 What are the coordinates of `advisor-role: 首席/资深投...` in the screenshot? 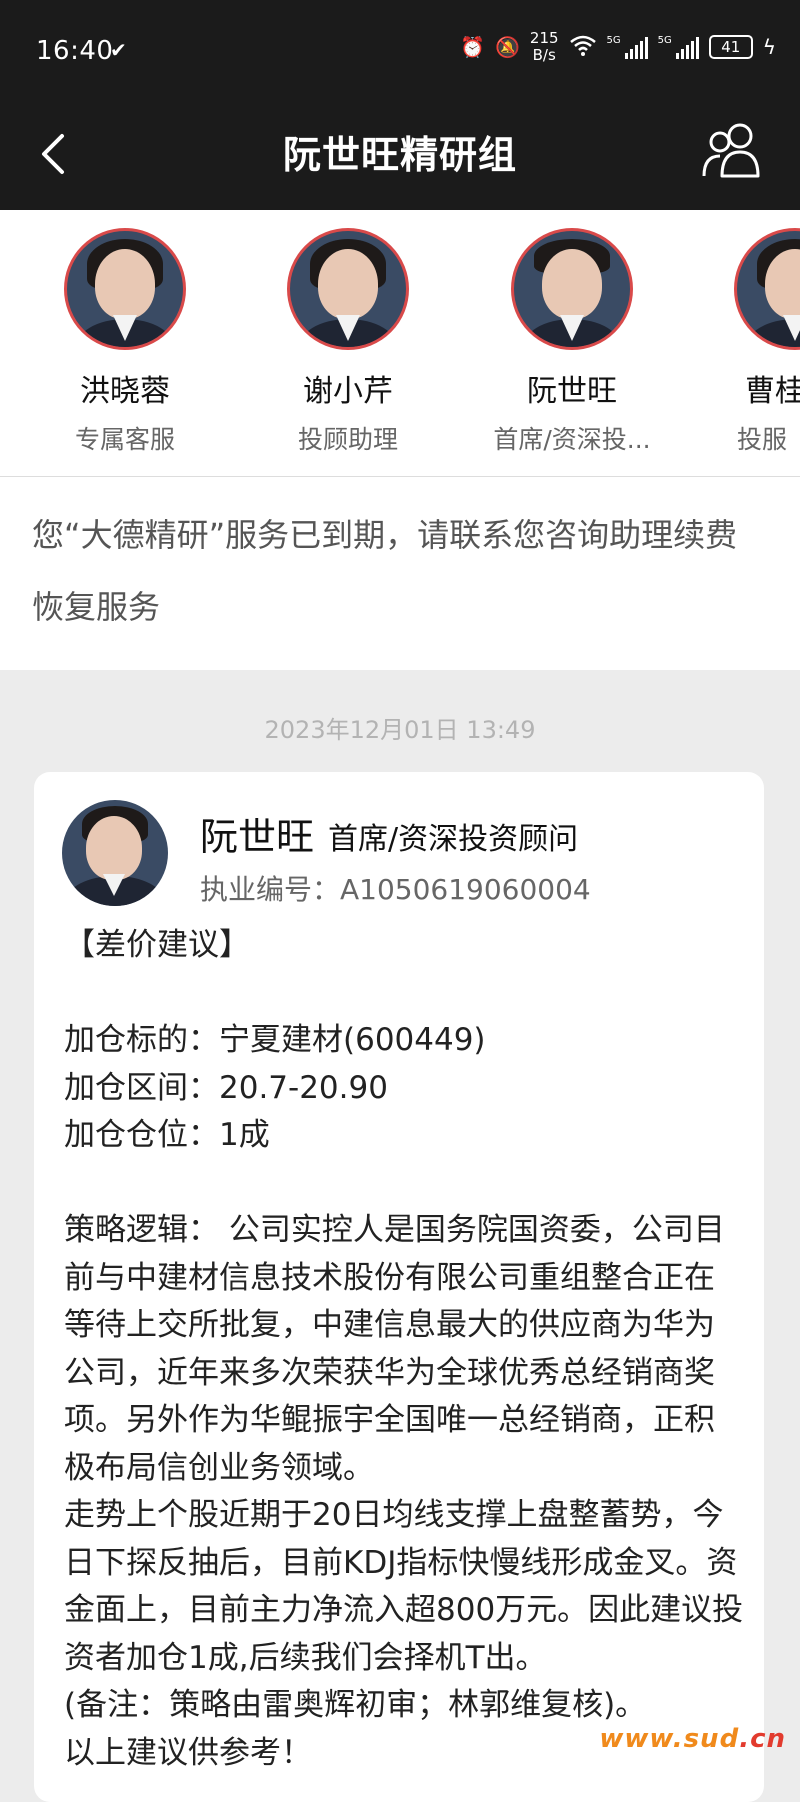 It's located at (572, 439).